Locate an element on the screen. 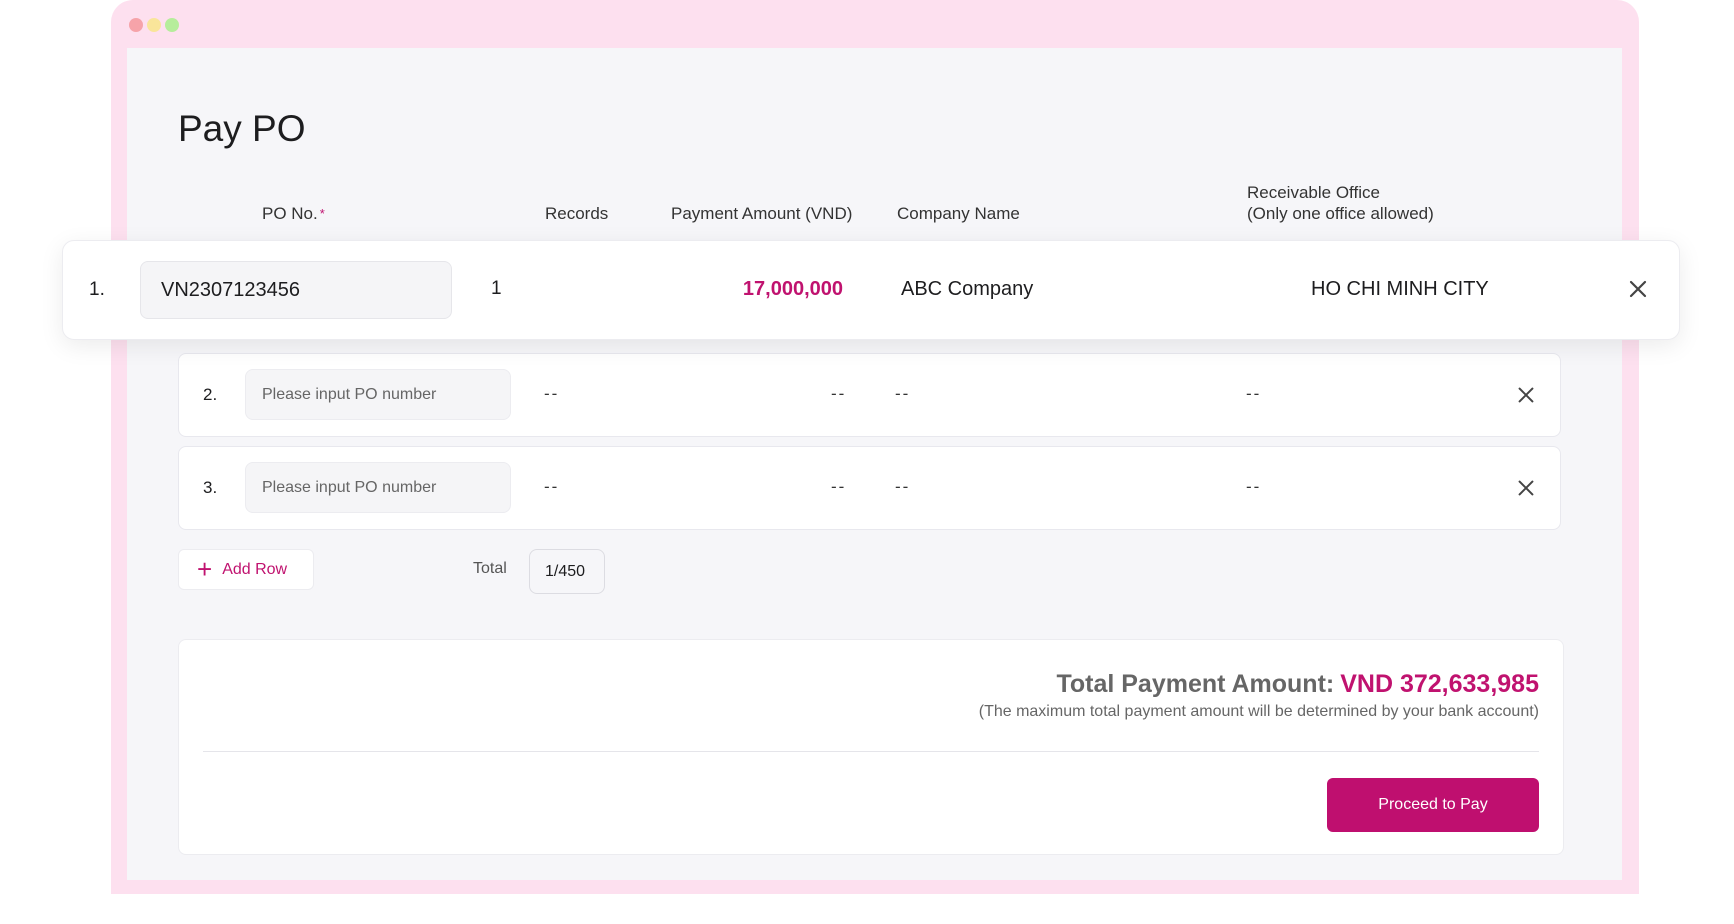  divider is located at coordinates (871, 751).